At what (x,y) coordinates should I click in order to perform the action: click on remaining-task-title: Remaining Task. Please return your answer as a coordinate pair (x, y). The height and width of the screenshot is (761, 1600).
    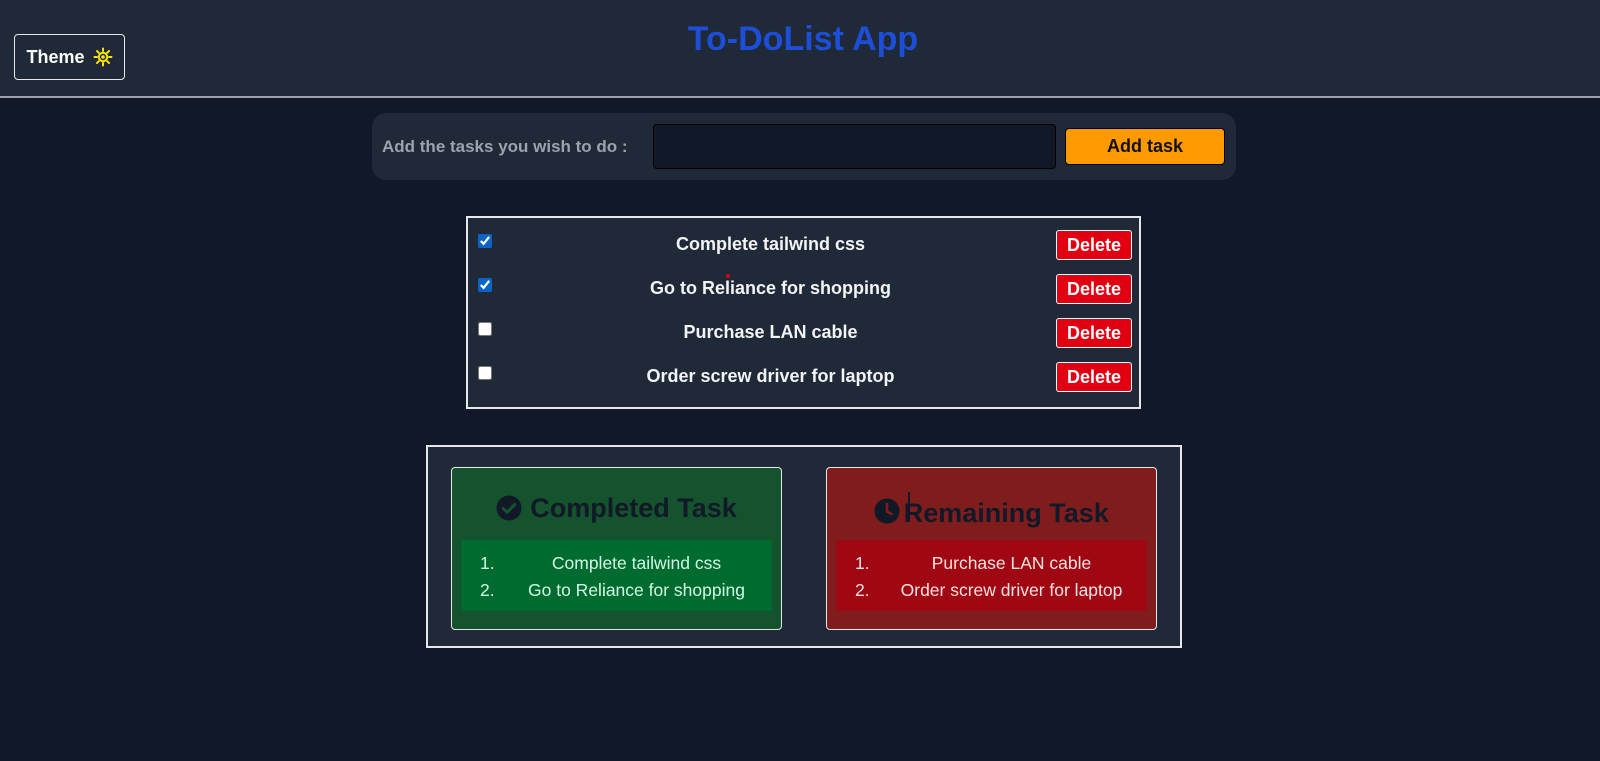
    Looking at the image, I should click on (1006, 513).